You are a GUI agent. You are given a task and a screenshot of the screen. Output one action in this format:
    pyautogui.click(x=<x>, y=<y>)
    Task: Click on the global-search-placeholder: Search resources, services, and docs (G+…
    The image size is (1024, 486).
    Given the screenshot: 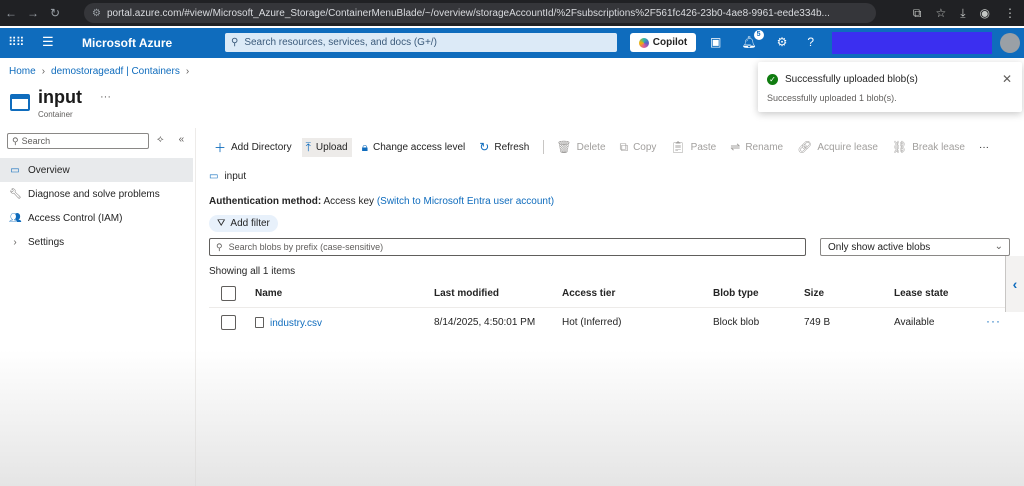 What is the action you would take?
    pyautogui.click(x=340, y=42)
    